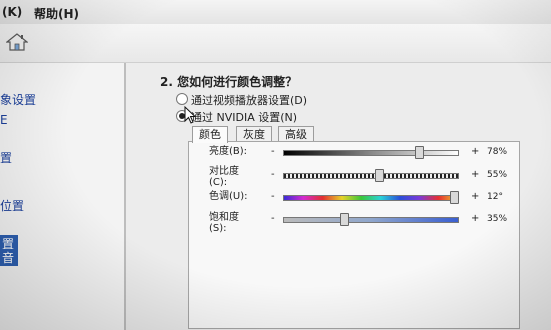 The height and width of the screenshot is (330, 551). Describe the element at coordinates (344, 219) in the screenshot. I see `saturation-thumb` at that location.